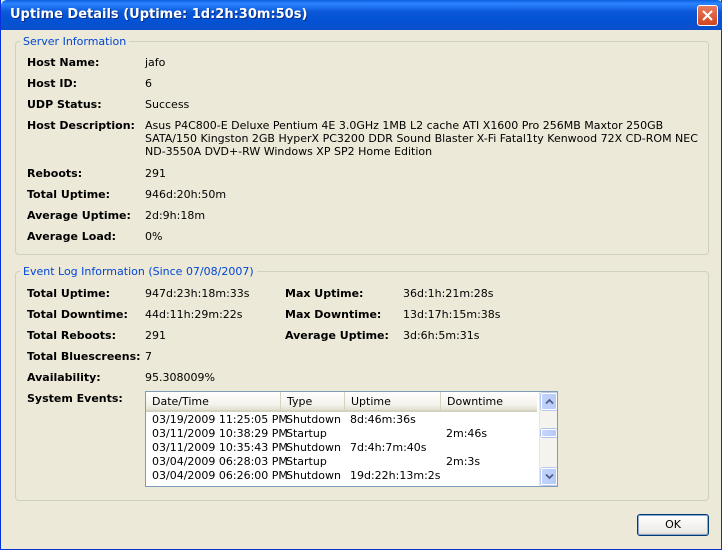  I want to click on datetime-cell: 03/04/2009 06:26:00 PM, so click(220, 475).